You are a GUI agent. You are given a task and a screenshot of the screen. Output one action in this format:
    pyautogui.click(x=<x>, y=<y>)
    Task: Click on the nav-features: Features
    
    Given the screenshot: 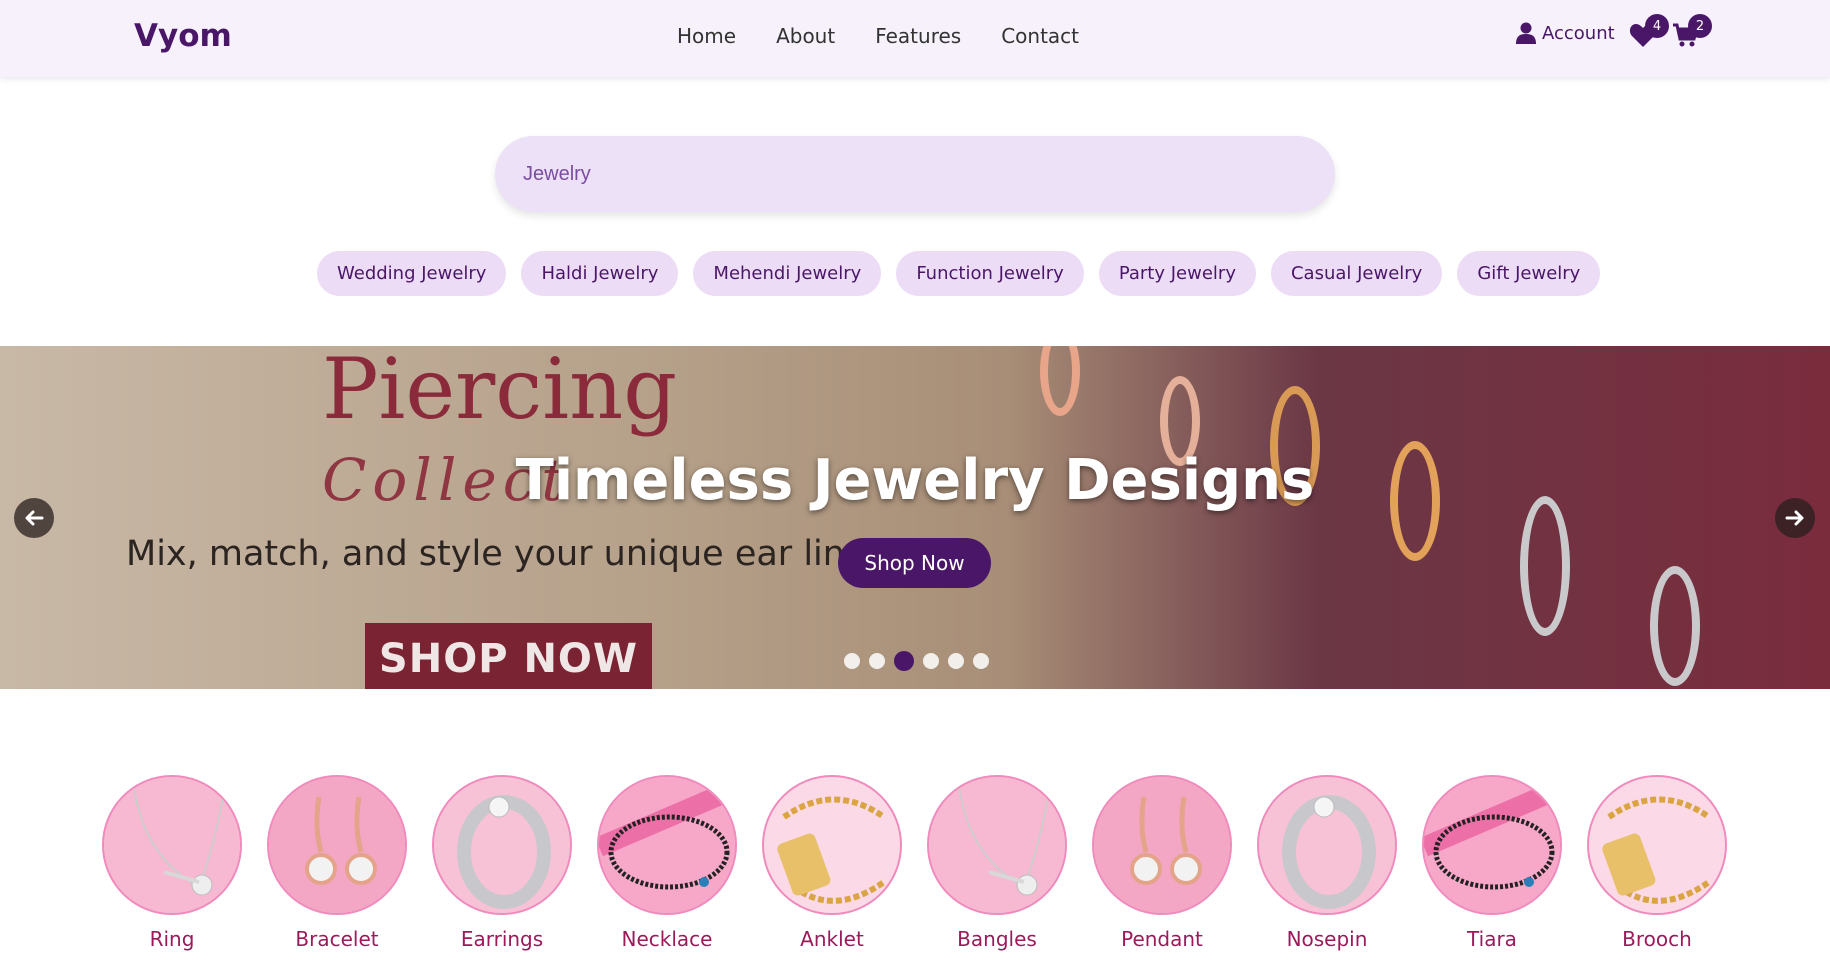 What is the action you would take?
    pyautogui.click(x=918, y=36)
    